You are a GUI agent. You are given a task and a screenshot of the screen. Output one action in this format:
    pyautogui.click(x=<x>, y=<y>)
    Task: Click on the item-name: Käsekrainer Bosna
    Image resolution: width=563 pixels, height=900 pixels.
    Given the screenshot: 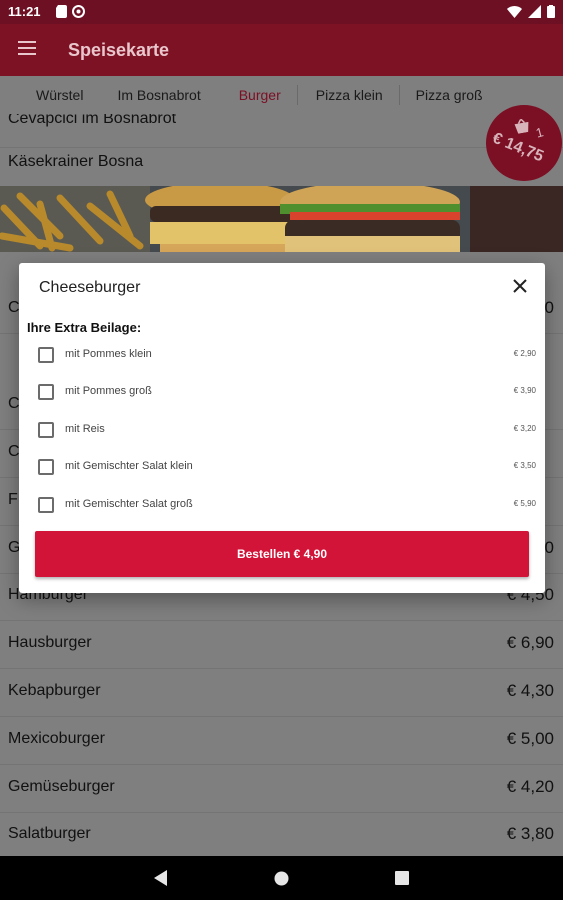 What is the action you would take?
    pyautogui.click(x=76, y=161)
    